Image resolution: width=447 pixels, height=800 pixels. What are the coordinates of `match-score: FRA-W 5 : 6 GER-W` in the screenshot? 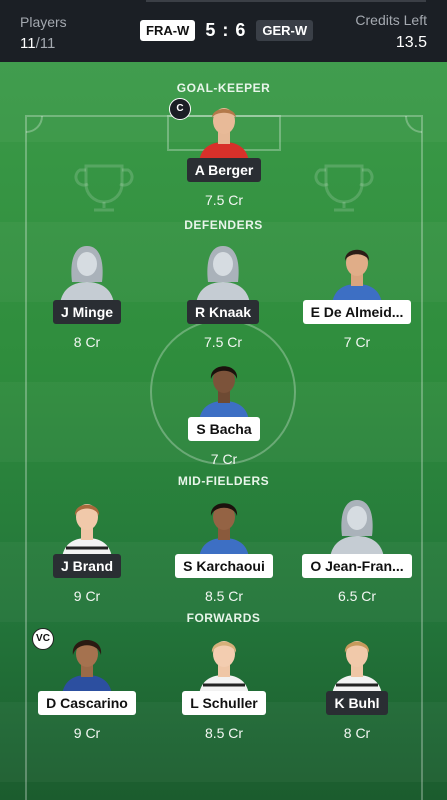 It's located at (227, 30).